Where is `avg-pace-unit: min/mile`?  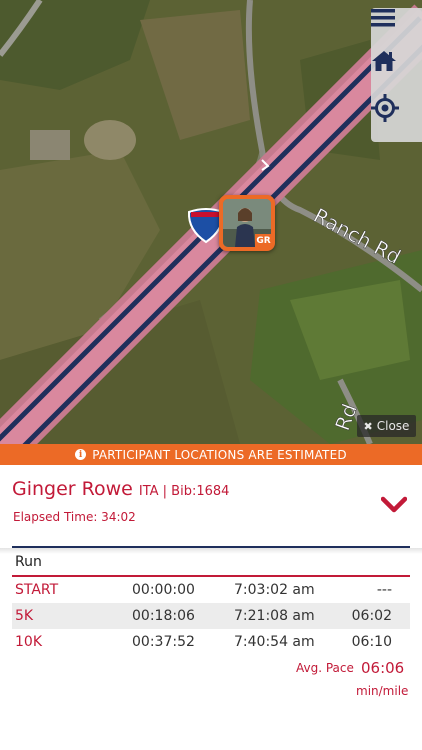 avg-pace-unit: min/mile is located at coordinates (382, 691).